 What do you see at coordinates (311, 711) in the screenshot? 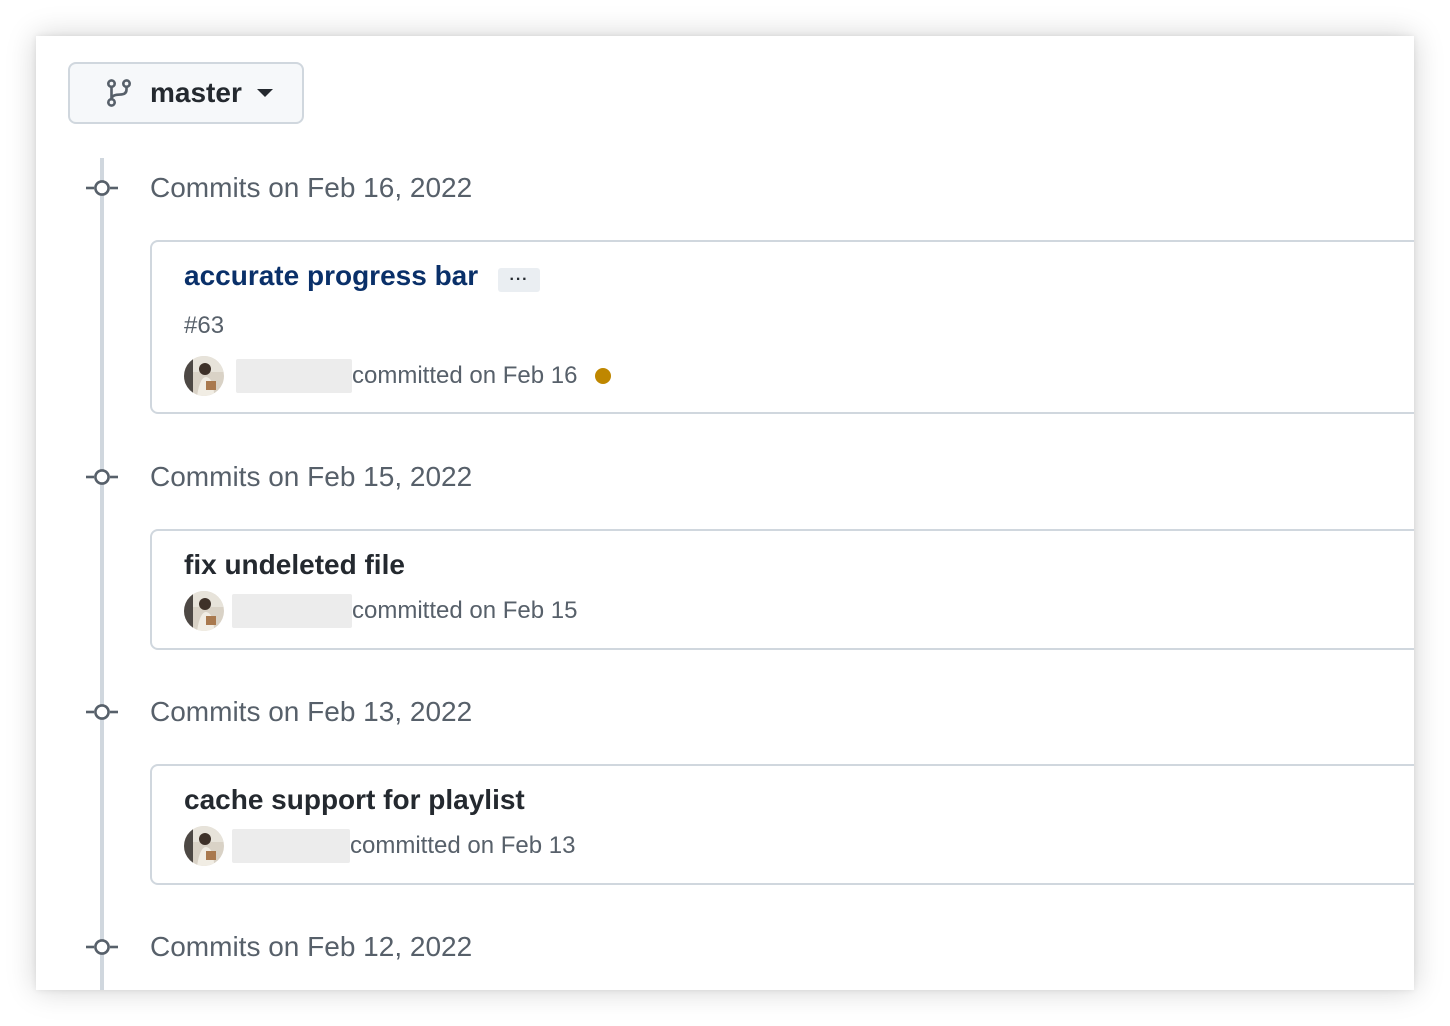
I see `commit-group-title: Commits on Feb 13, 2022` at bounding box center [311, 711].